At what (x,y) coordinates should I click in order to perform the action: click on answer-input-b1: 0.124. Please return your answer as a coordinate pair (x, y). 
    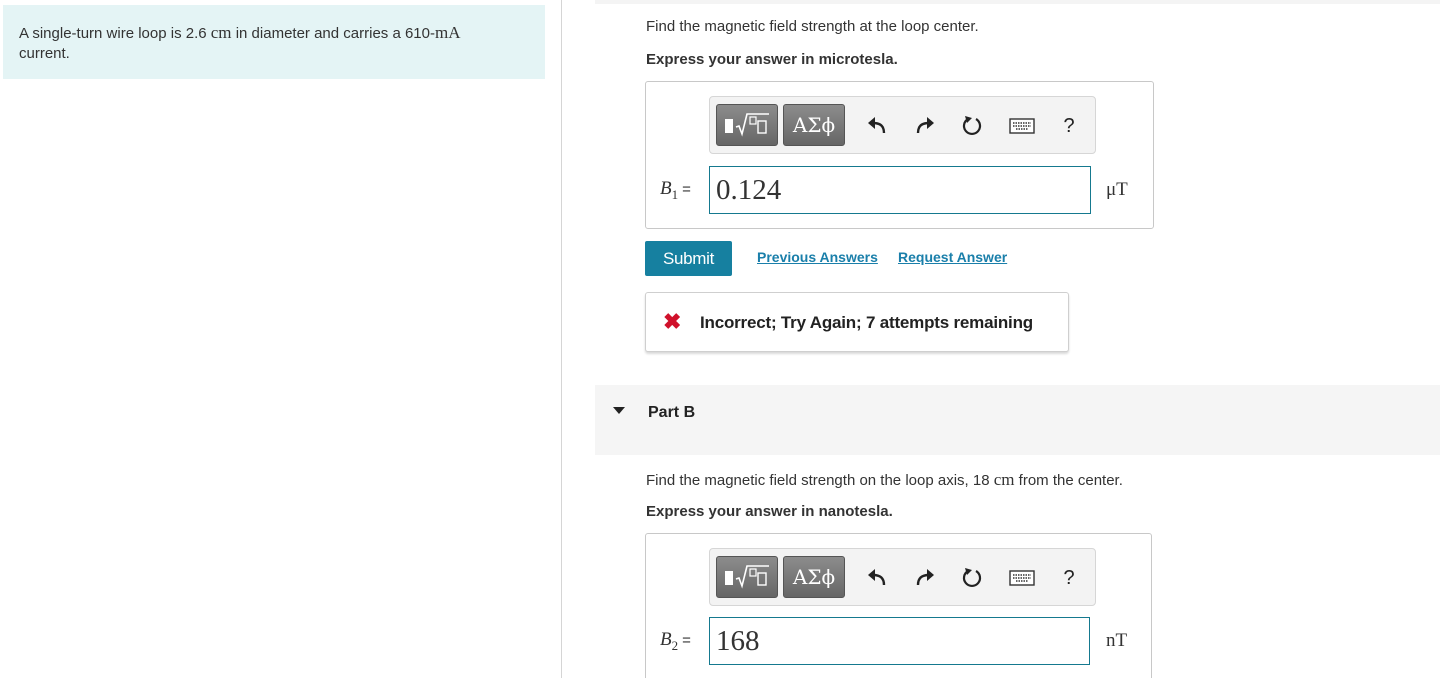
    Looking at the image, I should click on (900, 190).